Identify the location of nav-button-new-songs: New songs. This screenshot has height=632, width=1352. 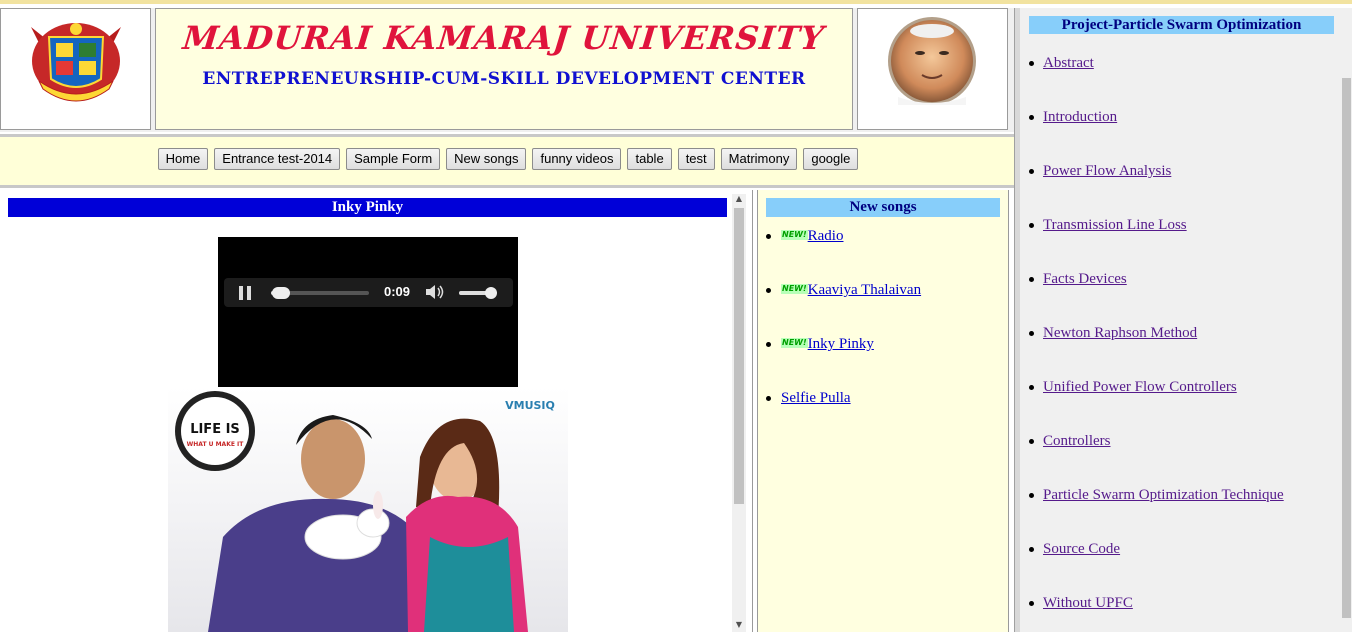
(486, 159).